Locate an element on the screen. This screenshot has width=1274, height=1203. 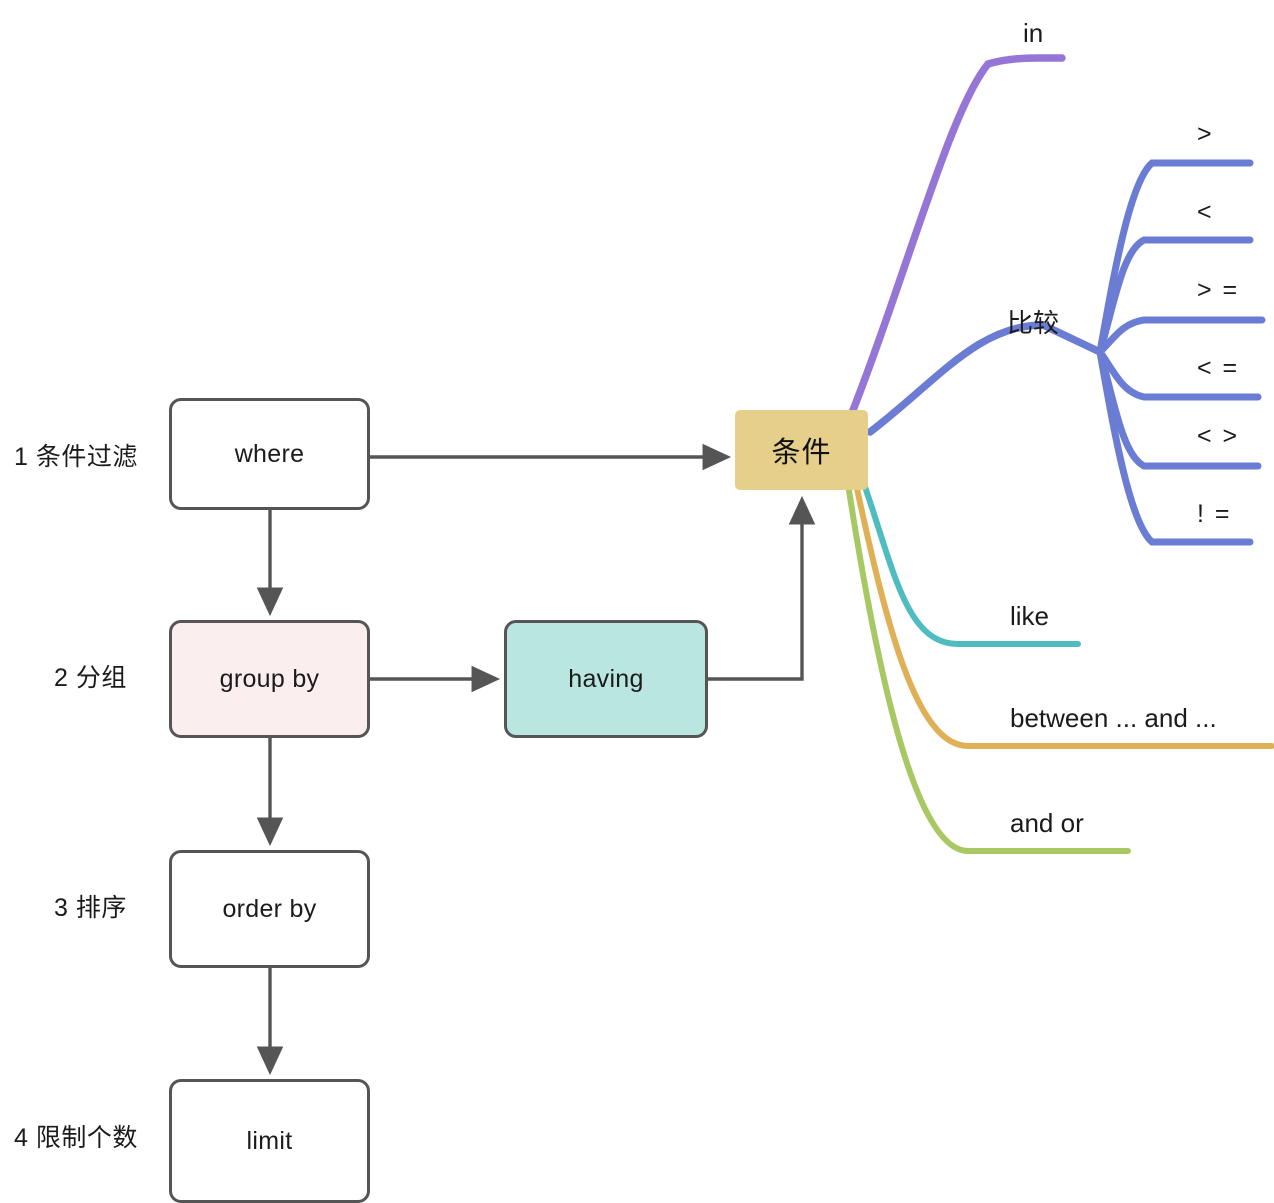
arrow-having-to-condition is located at coordinates (762, 588).